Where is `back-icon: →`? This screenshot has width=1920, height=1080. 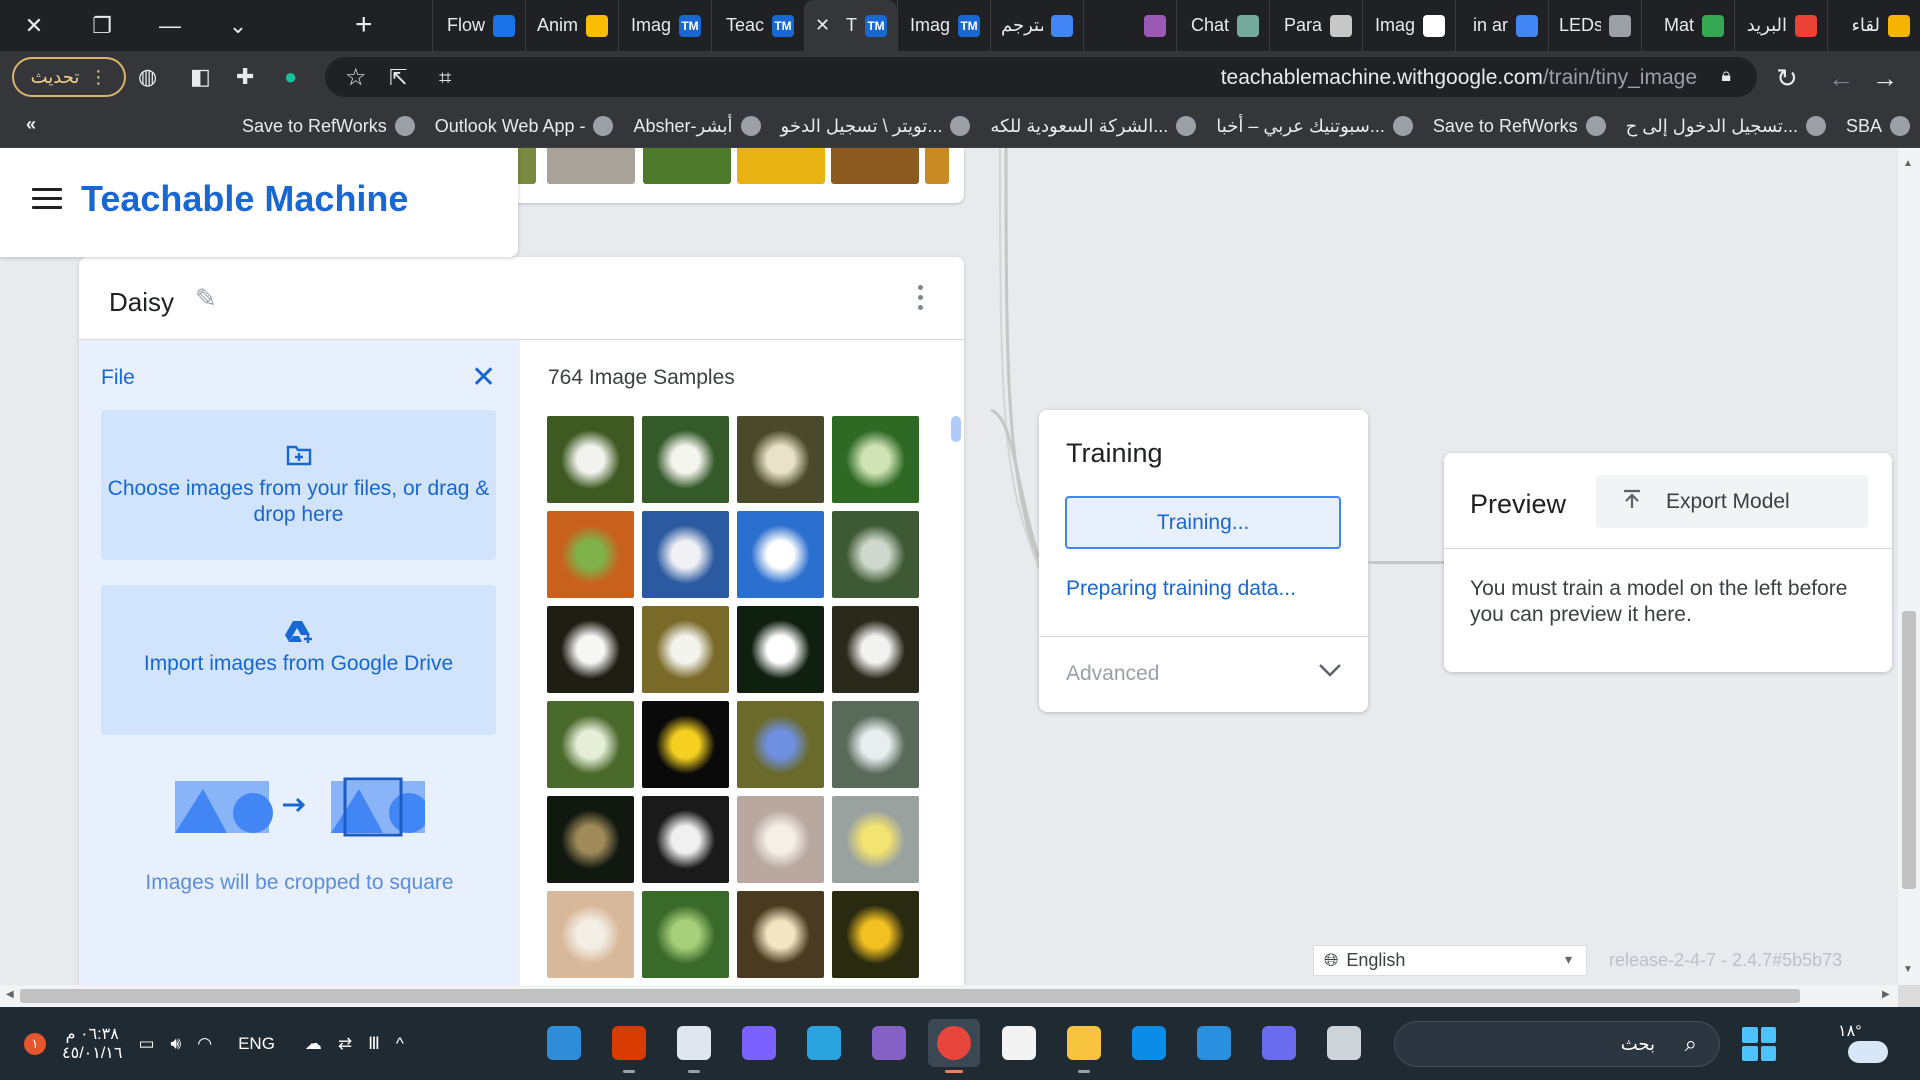
back-icon: → is located at coordinates (1885, 78).